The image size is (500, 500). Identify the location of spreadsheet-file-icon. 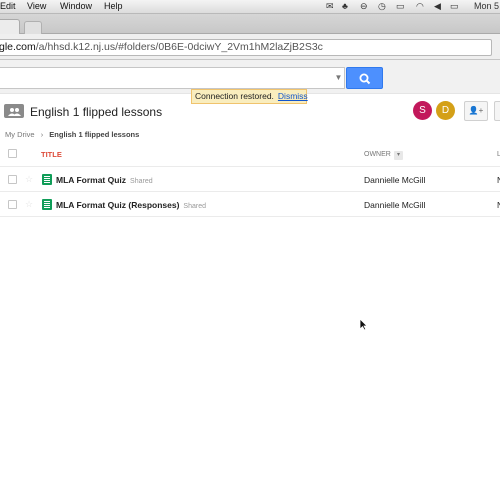
(47, 204).